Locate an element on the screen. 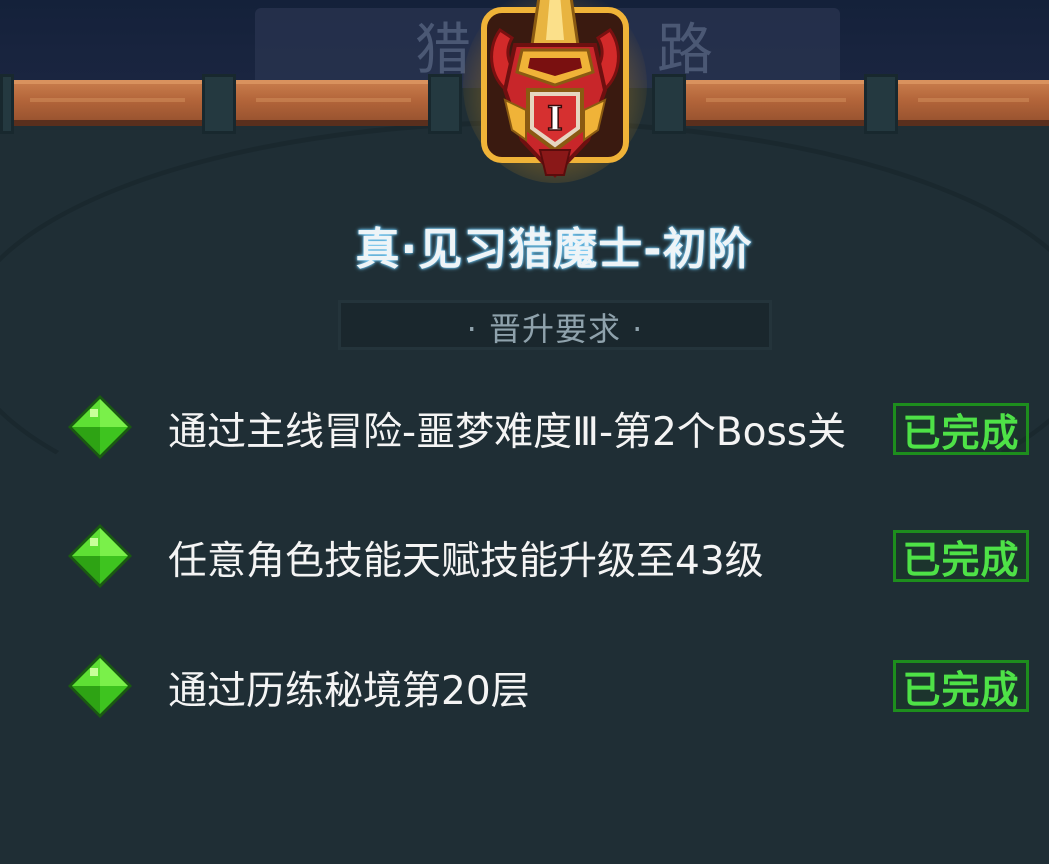 The width and height of the screenshot is (1049, 864). requirement-row: 通过主线冒险-噩梦难度Ⅲ-第2个Boss关 已完成 is located at coordinates (524, 430).